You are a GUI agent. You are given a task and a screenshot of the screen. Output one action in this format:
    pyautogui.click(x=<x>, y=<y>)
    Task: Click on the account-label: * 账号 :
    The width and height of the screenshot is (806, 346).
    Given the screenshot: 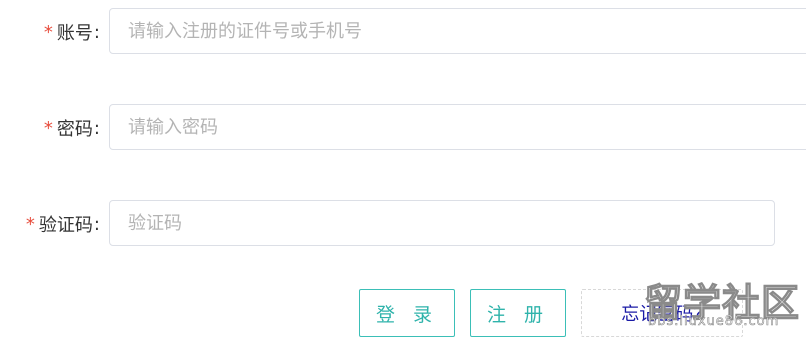 What is the action you would take?
    pyautogui.click(x=50, y=32)
    